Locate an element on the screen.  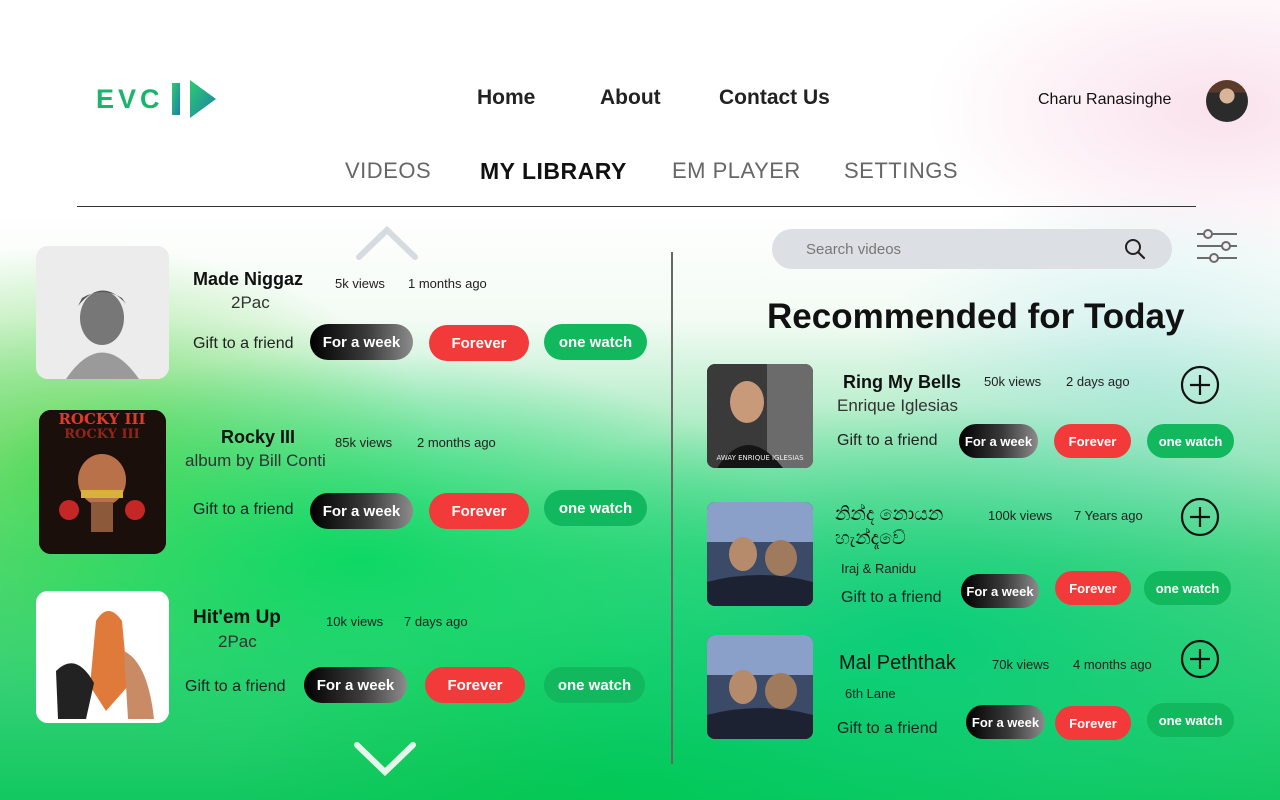
video-thumbnail: AWAY ENRIQUE IGLESIAS is located at coordinates (760, 416).